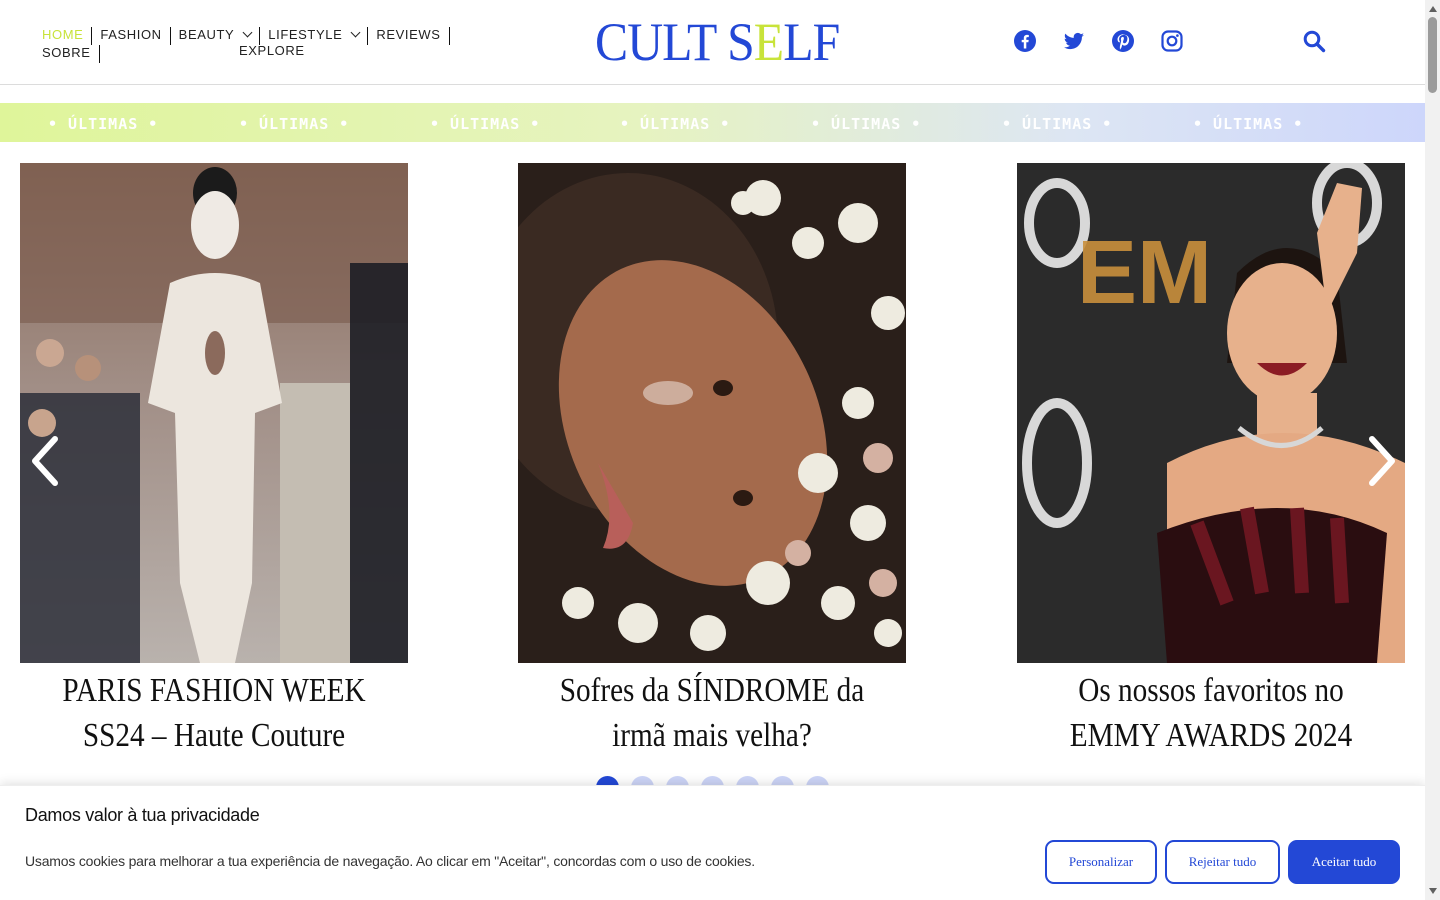 Image resolution: width=1440 pixels, height=900 pixels. What do you see at coordinates (1144, 273) in the screenshot?
I see `svg-text: EM` at bounding box center [1144, 273].